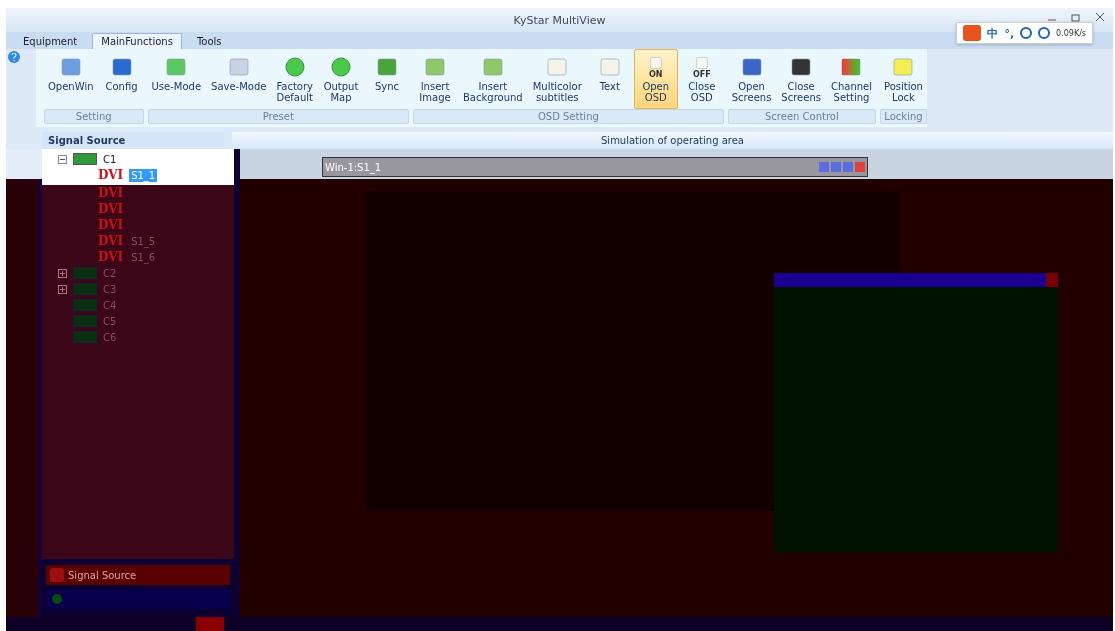 The width and height of the screenshot is (1115, 631). Describe the element at coordinates (568, 116) in the screenshot. I see `group-label: OSD Setting` at that location.